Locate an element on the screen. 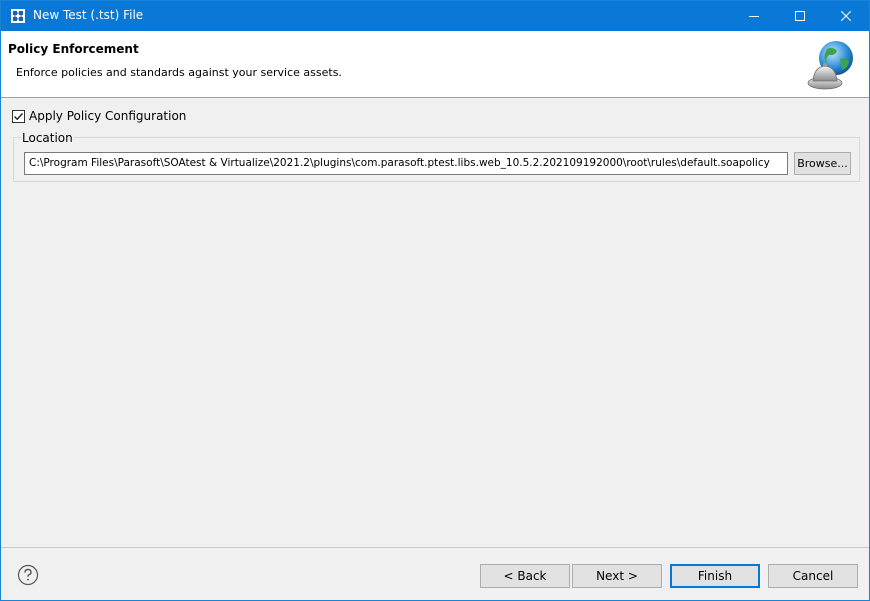 The height and width of the screenshot is (601, 870). minimize-button is located at coordinates (754, 16).